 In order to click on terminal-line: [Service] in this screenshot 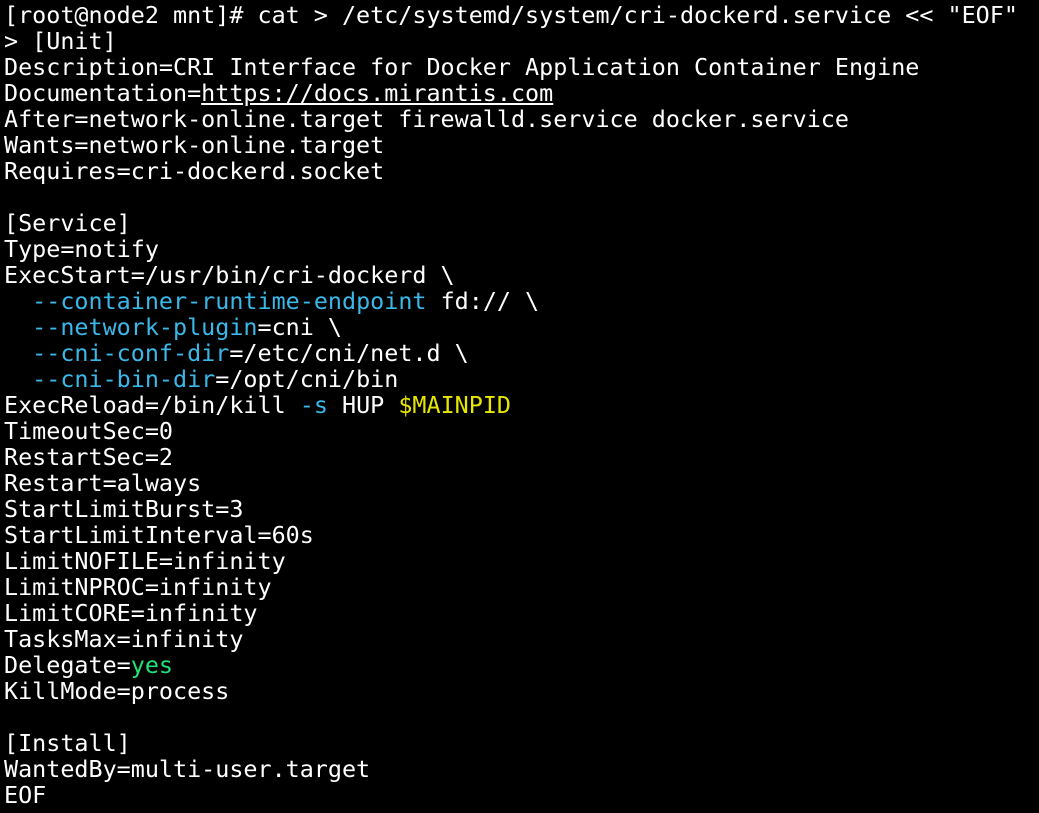, I will do `click(519, 223)`.